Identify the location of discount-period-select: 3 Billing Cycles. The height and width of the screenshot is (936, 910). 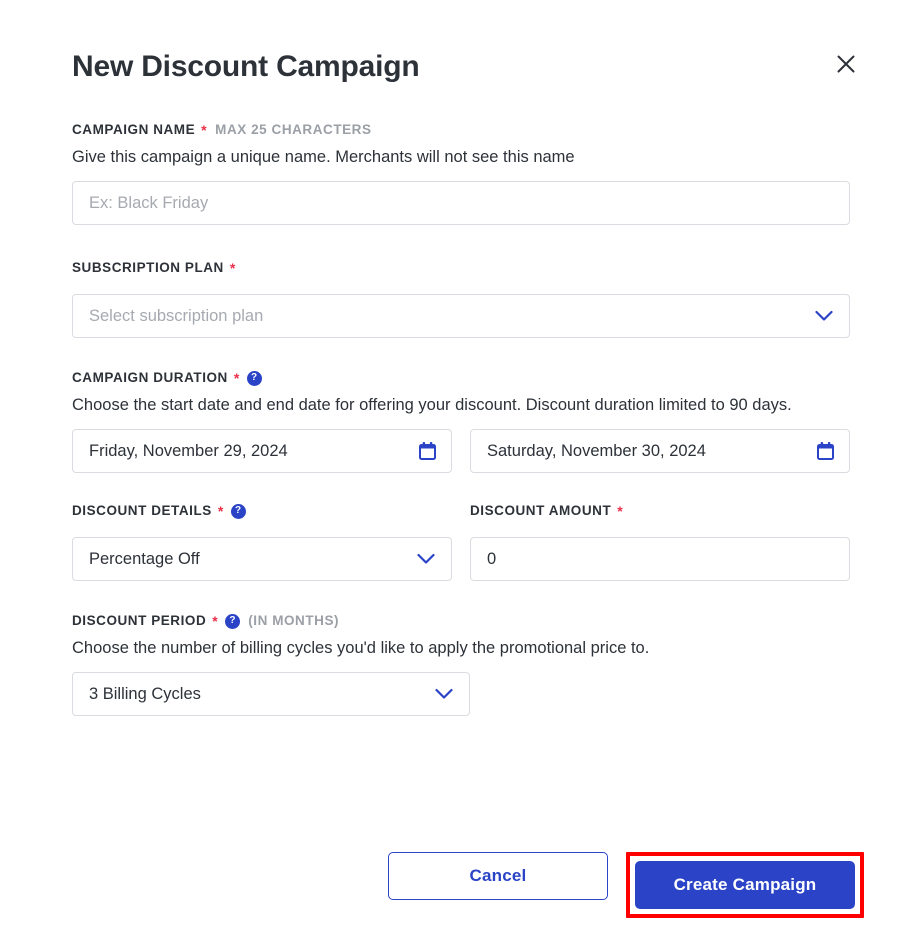
(271, 694).